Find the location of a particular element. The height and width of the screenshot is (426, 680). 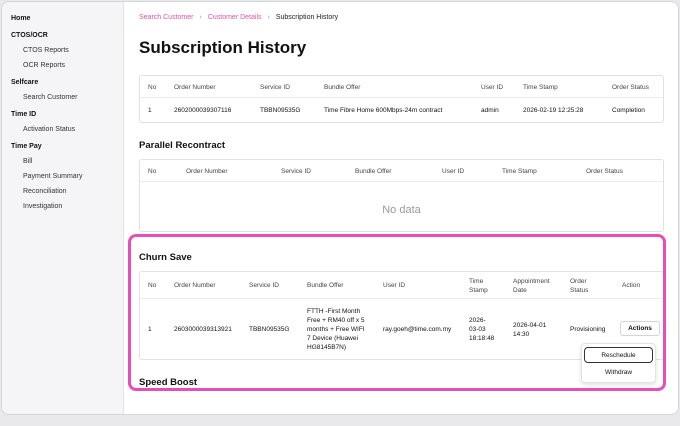

sidebar-item-activation-status: Activation Status is located at coordinates (49, 129).